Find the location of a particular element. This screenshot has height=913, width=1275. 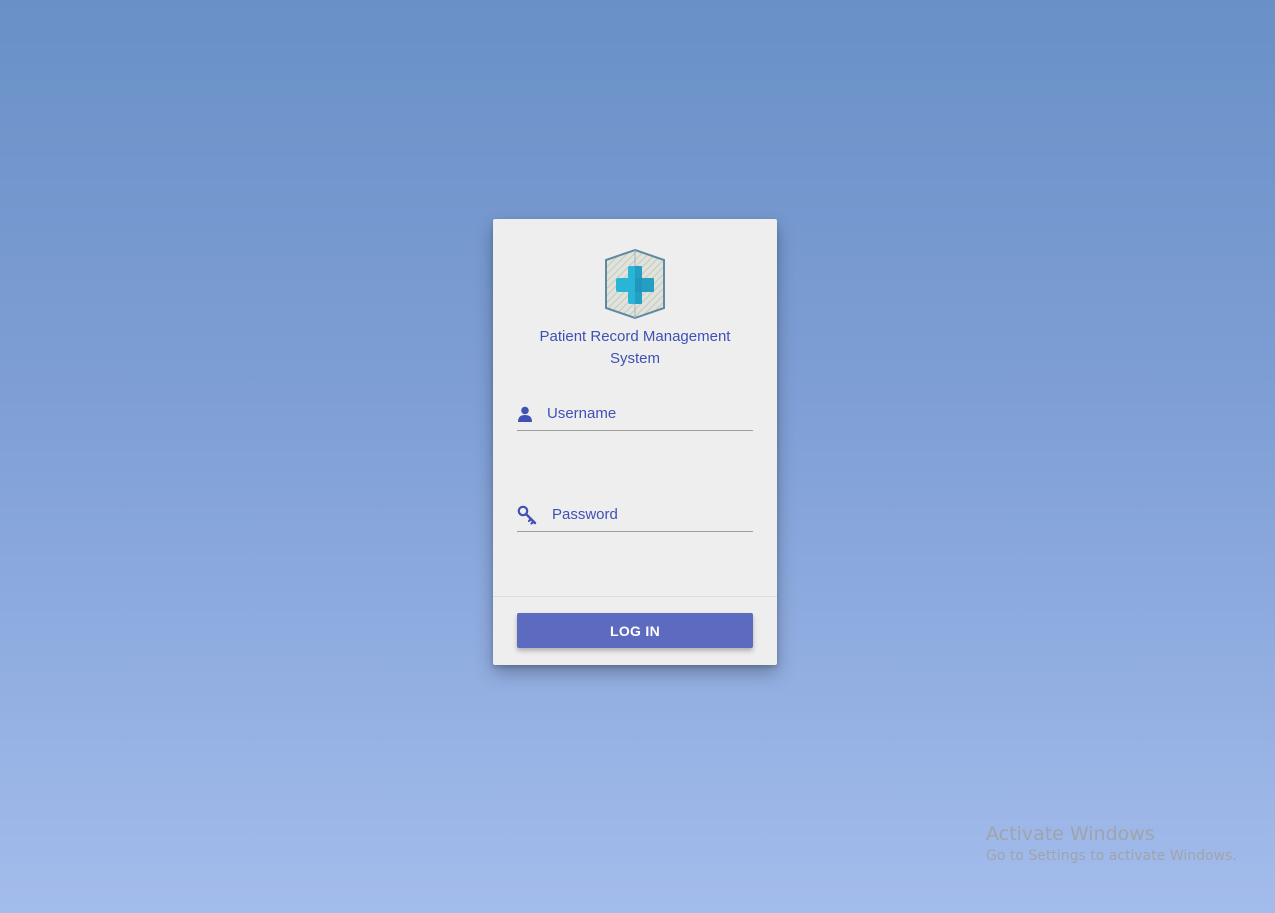

username-field is located at coordinates (635, 414).